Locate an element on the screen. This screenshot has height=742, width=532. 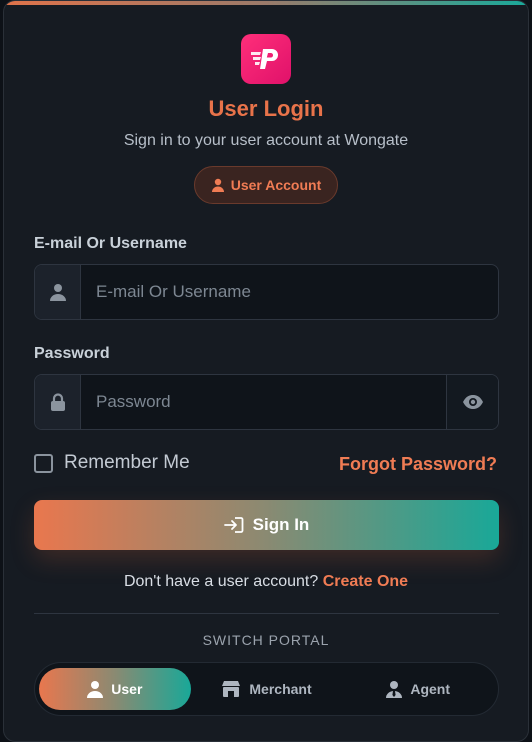
email-field-group is located at coordinates (266, 292).